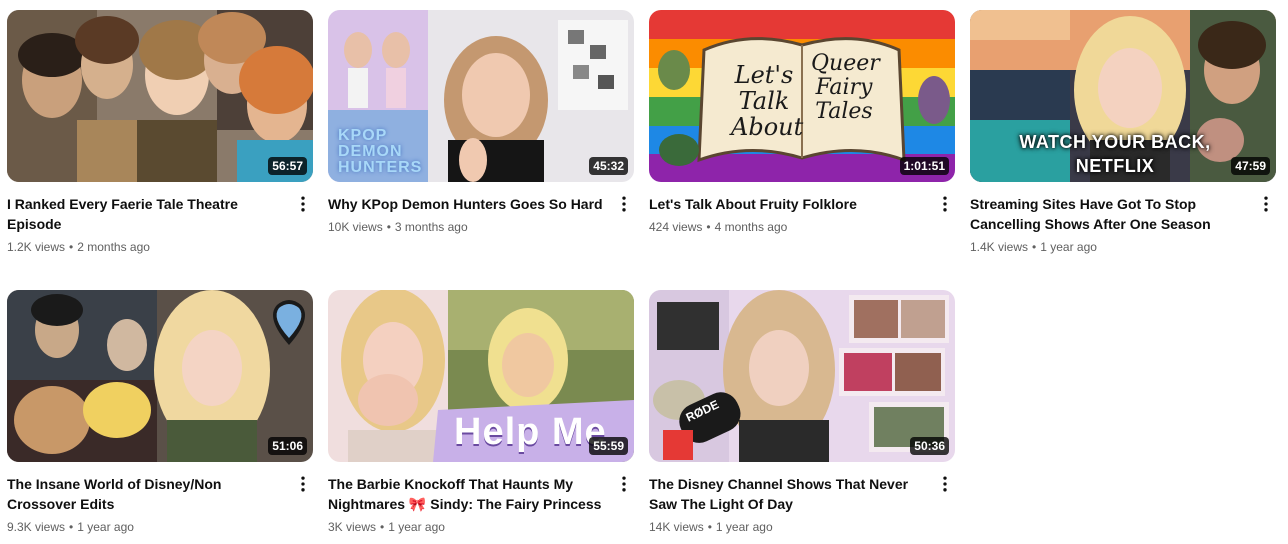 The image size is (1288, 544). Describe the element at coordinates (431, 227) in the screenshot. I see `upload-age: 3 months ago` at that location.